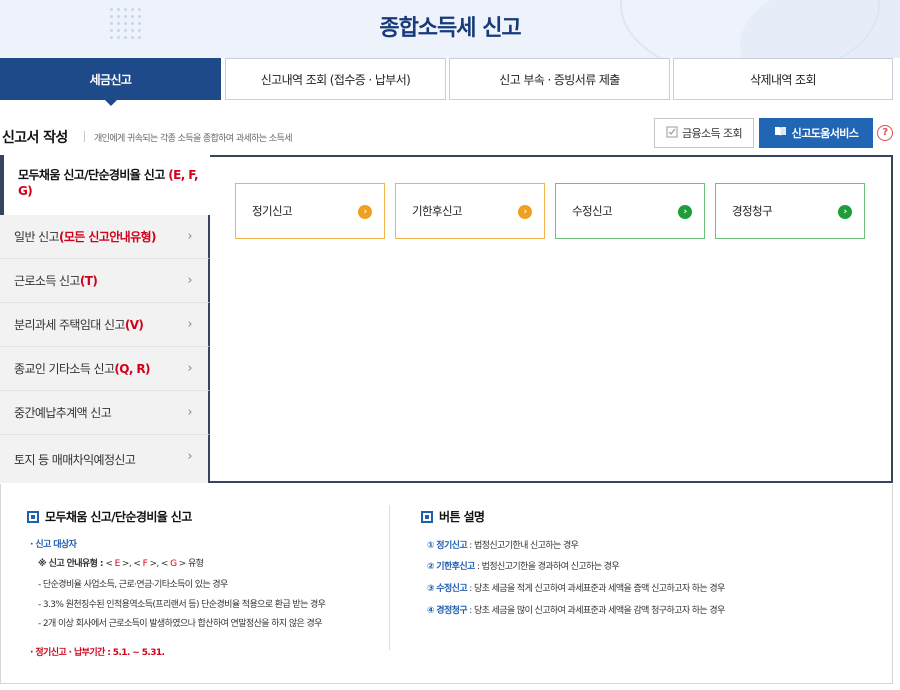 This screenshot has height=690, width=900. I want to click on sidebar-item-interim-prepayment: 중간예납추계액 신고 ›, so click(105, 413).